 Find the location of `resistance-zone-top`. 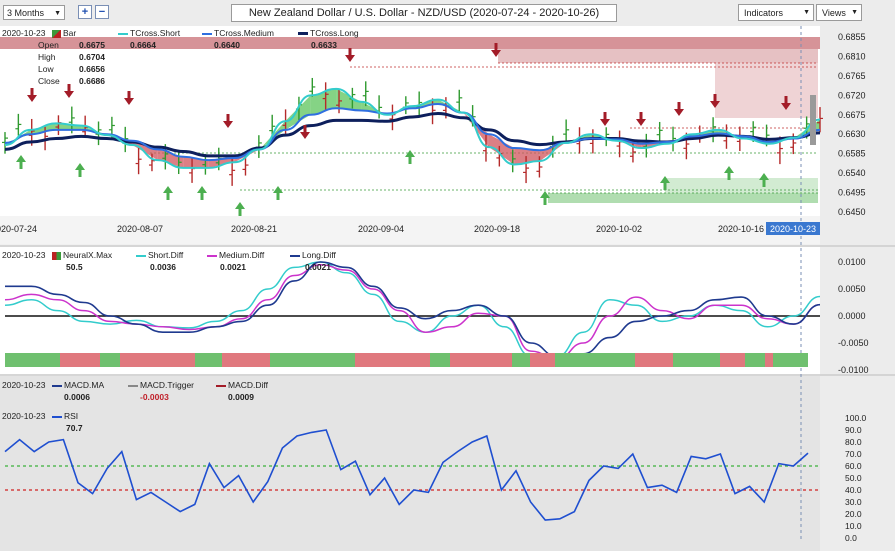

resistance-zone-top is located at coordinates (410, 43).